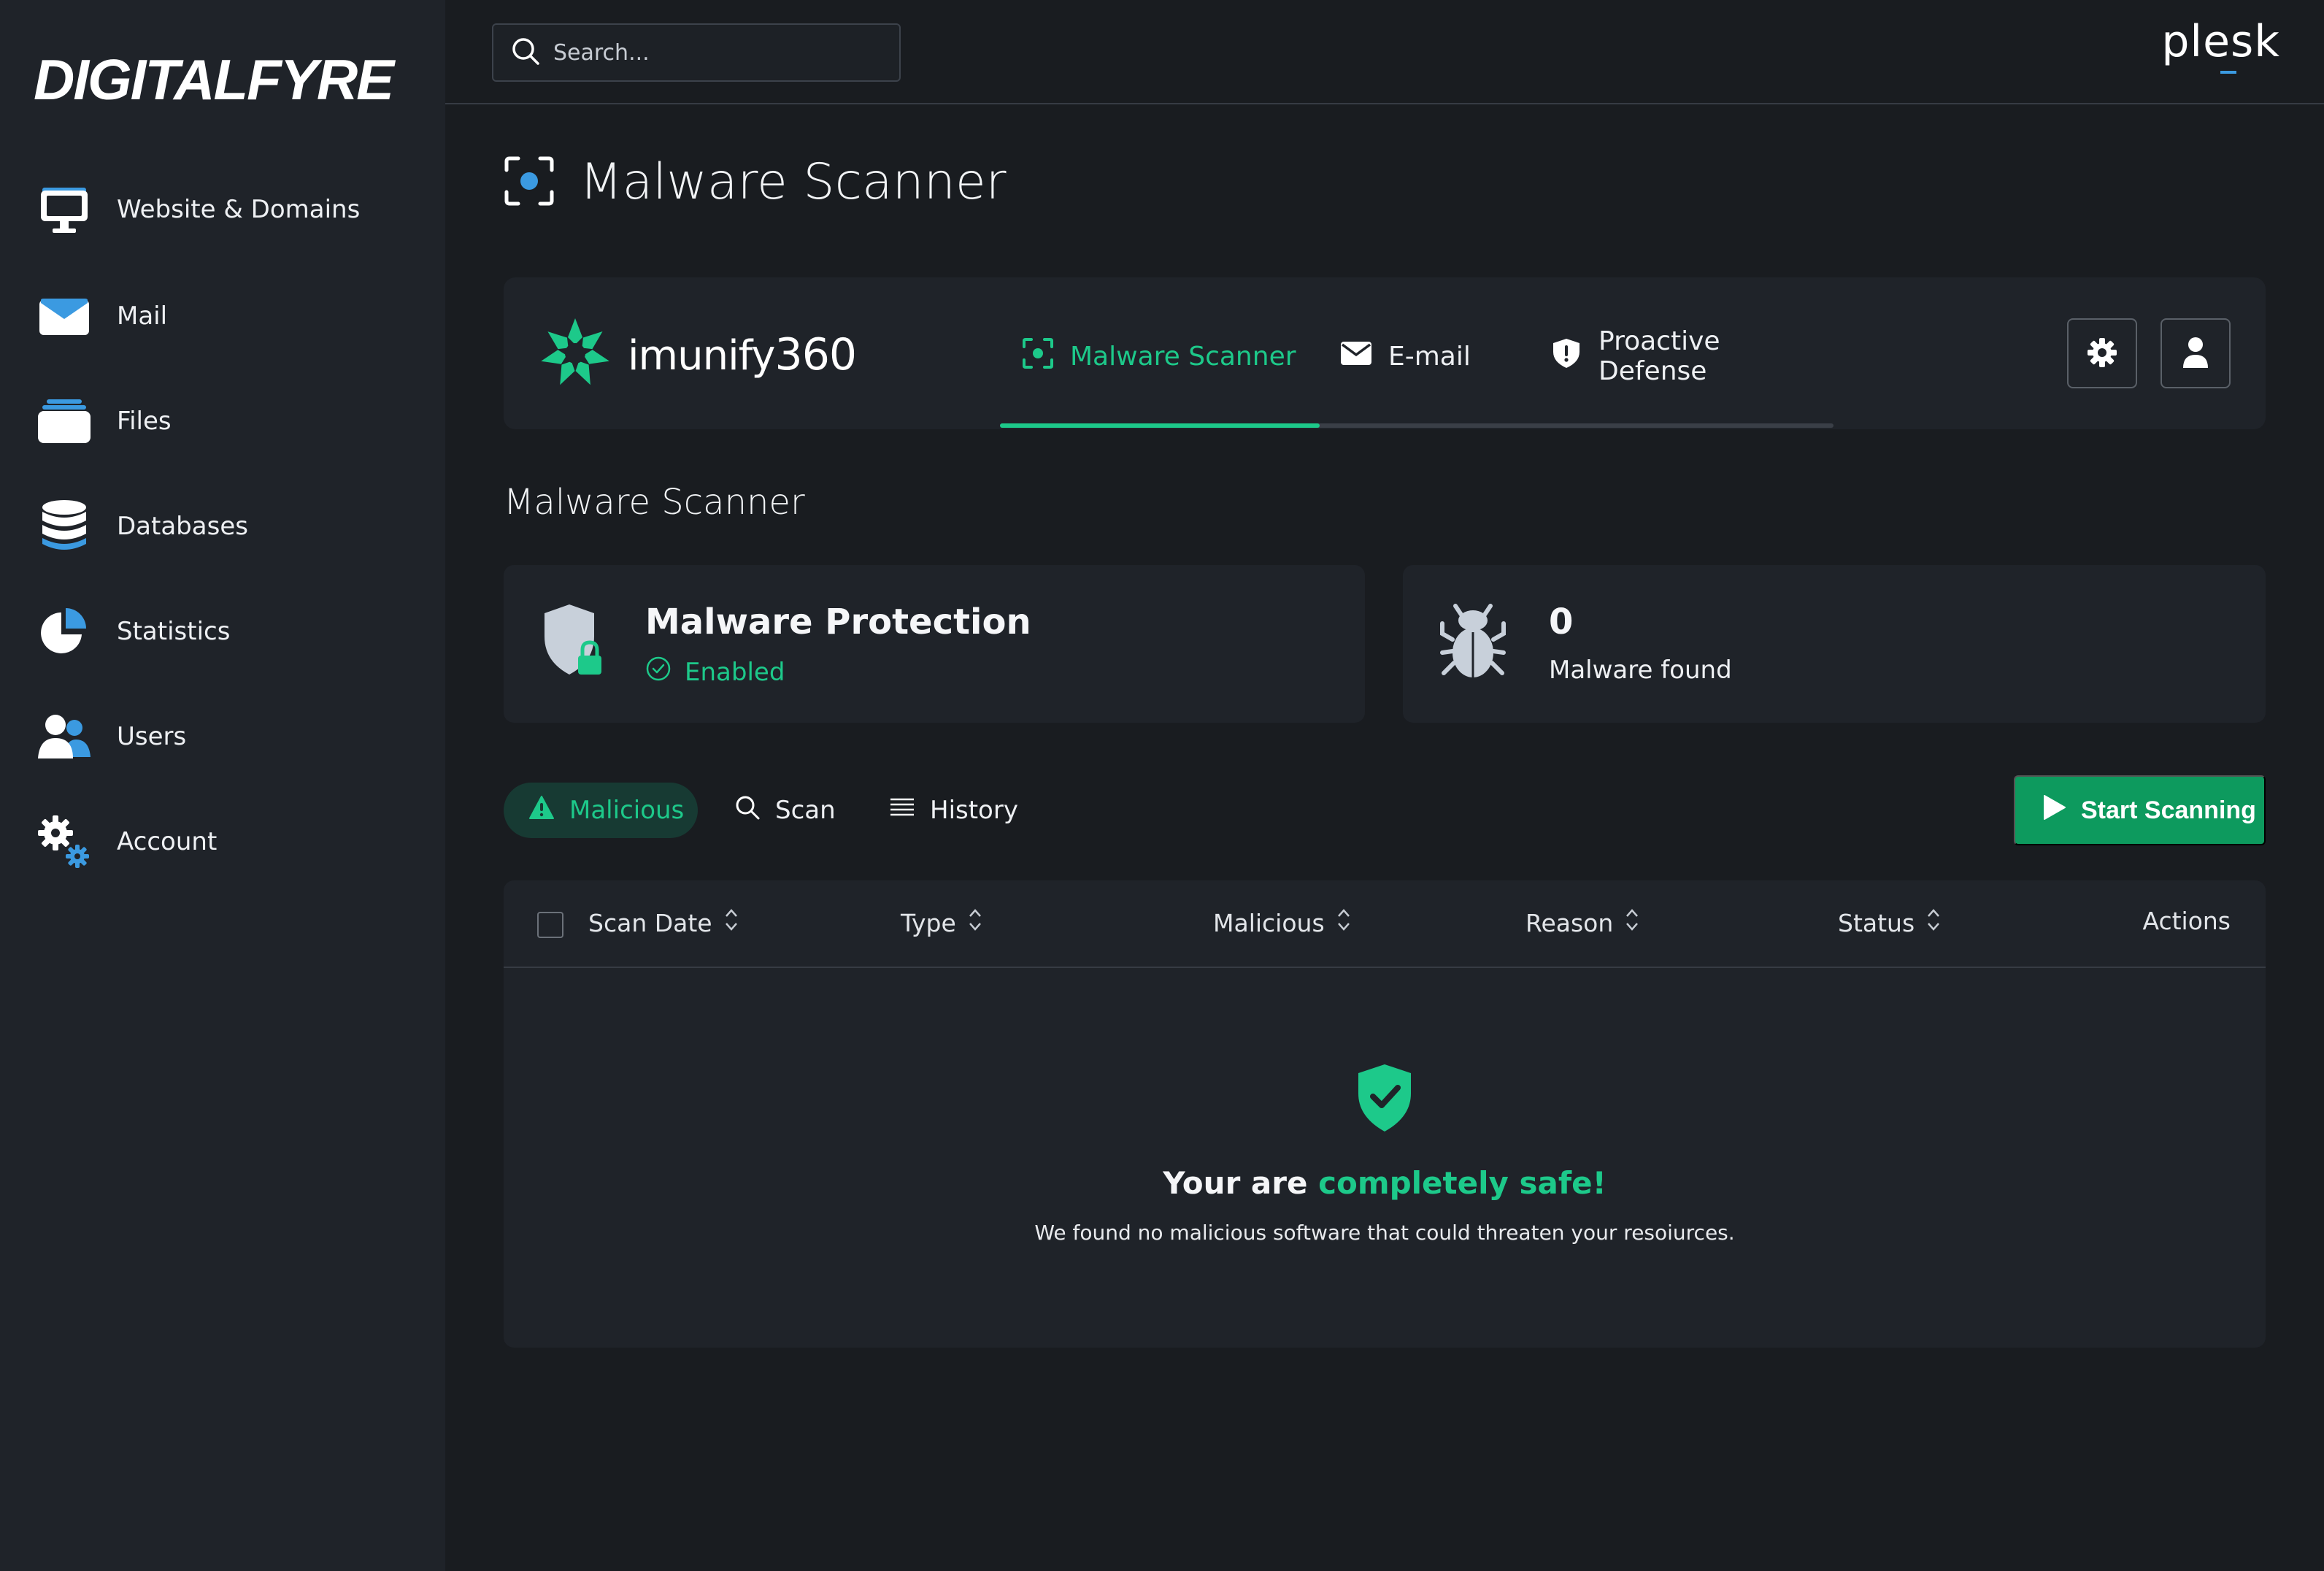 This screenshot has height=1571, width=2324. What do you see at coordinates (541, 810) in the screenshot?
I see `warning-triangle-icon` at bounding box center [541, 810].